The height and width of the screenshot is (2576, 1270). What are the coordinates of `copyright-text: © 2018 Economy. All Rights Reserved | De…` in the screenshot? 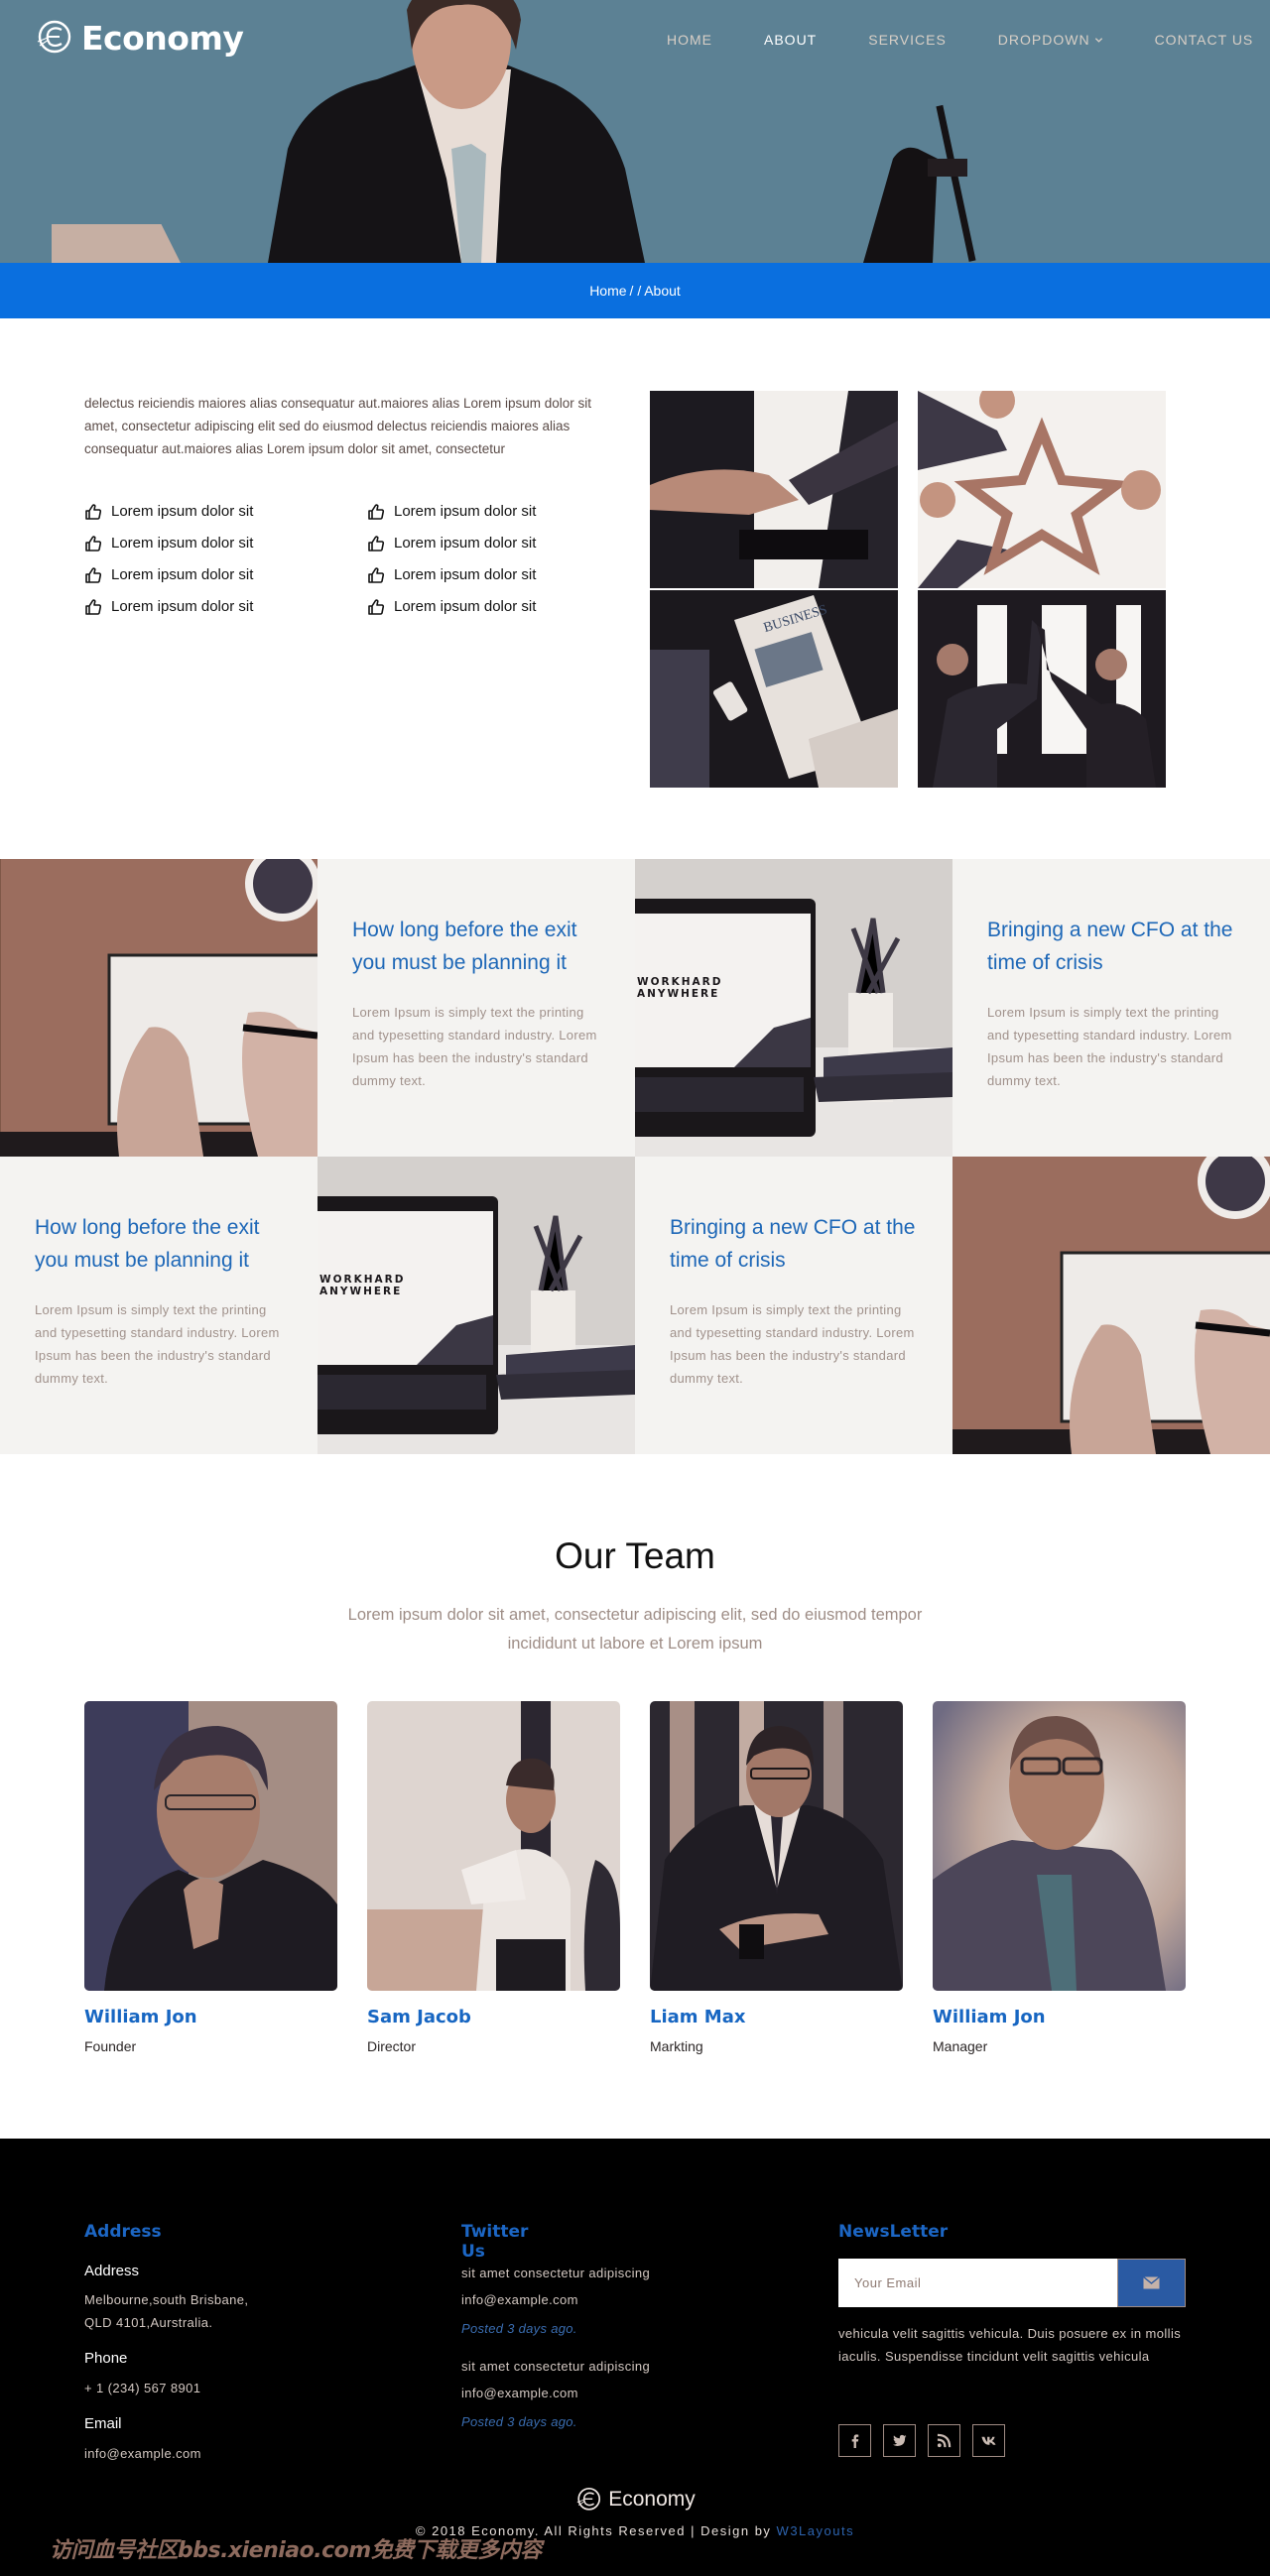 It's located at (596, 2530).